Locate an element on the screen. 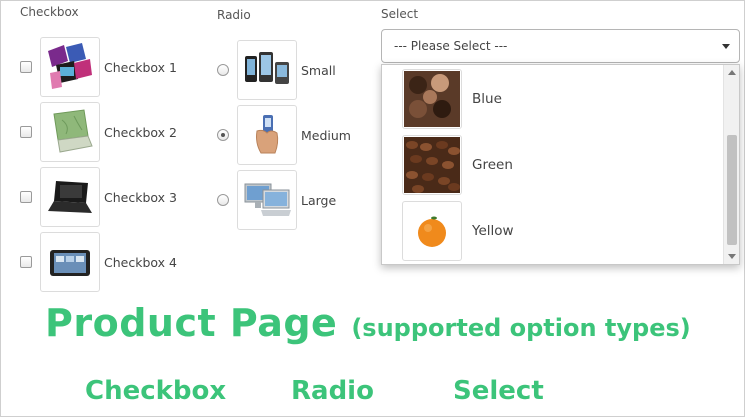 This screenshot has height=417, width=745. checkbox-3-label: Checkbox 3 is located at coordinates (140, 197).